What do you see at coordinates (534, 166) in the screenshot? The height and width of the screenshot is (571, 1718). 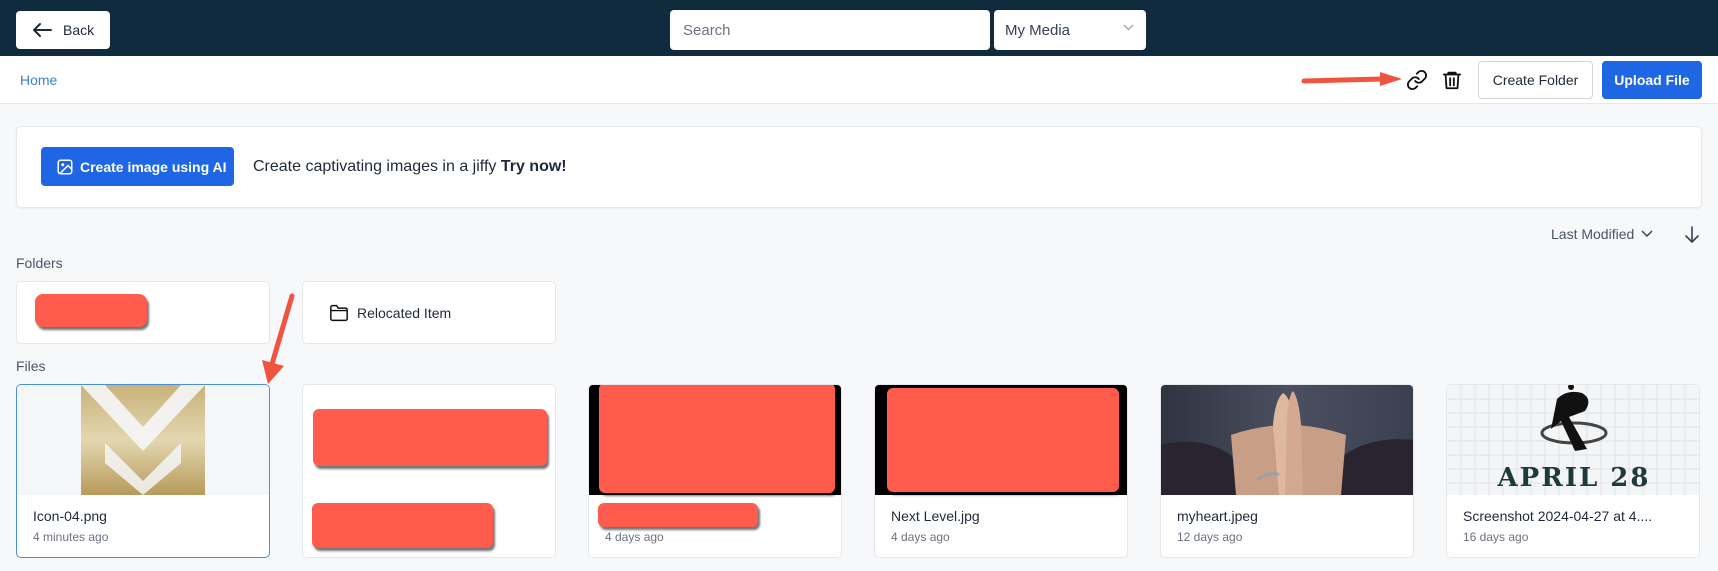 I see `try-now-link: Try now!` at bounding box center [534, 166].